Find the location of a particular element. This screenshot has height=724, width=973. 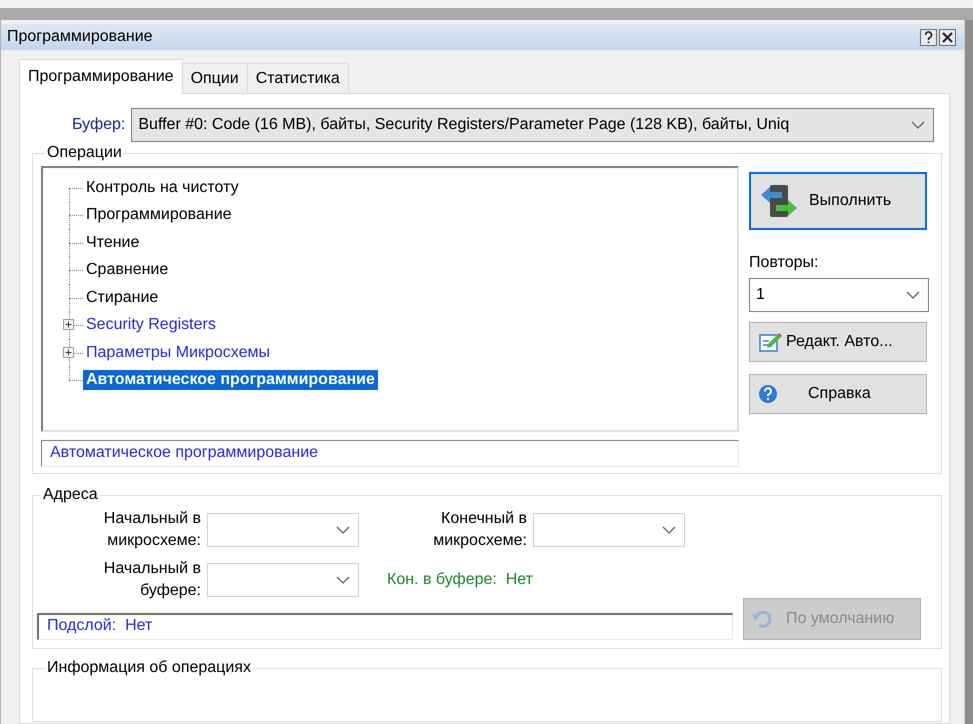

group-title: Информация об операциях is located at coordinates (149, 668).